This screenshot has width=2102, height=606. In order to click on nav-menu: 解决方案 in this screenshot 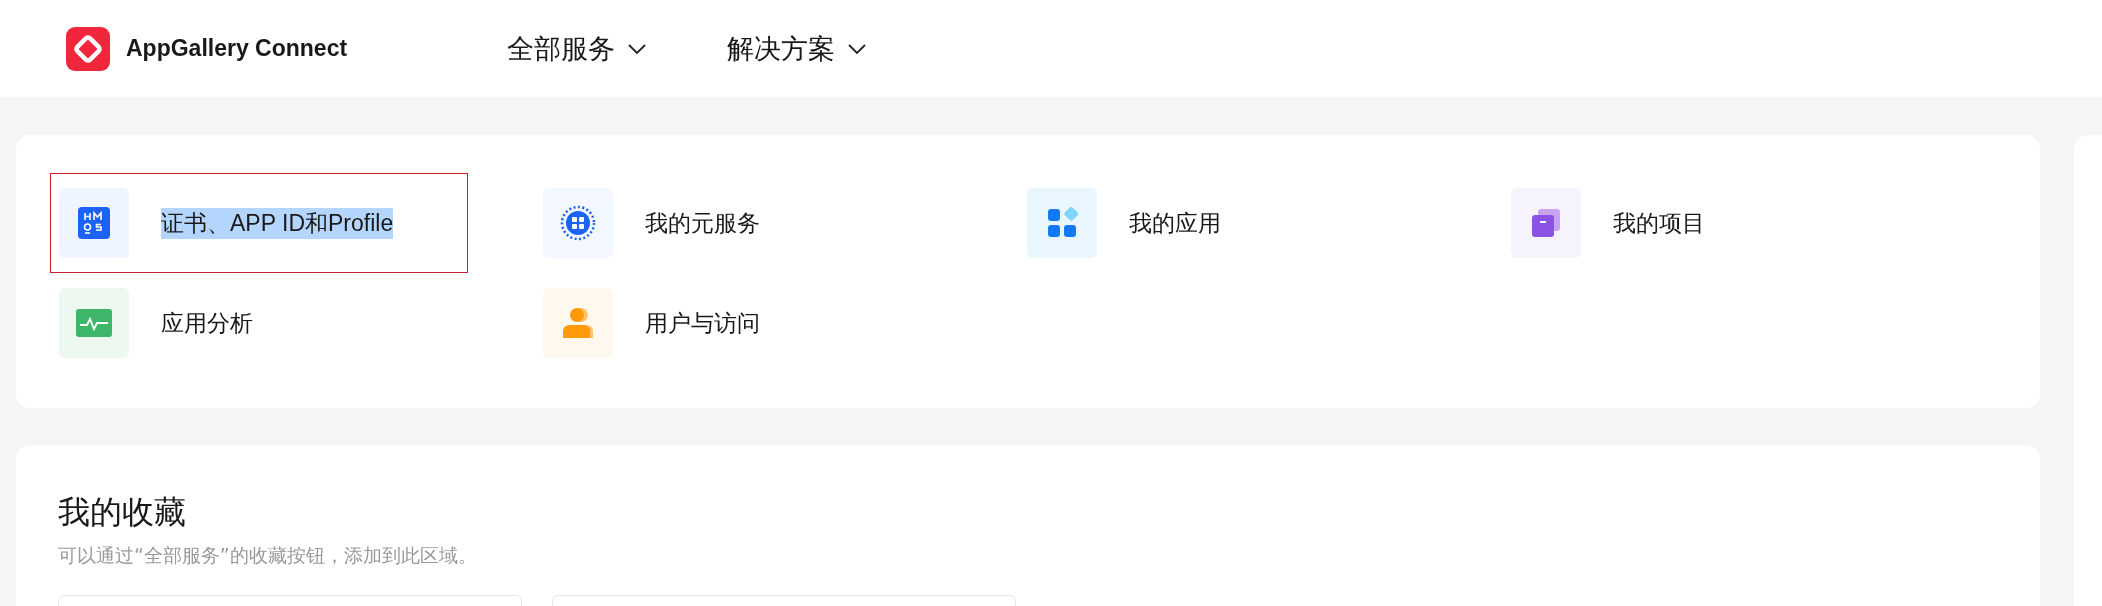, I will do `click(797, 48)`.